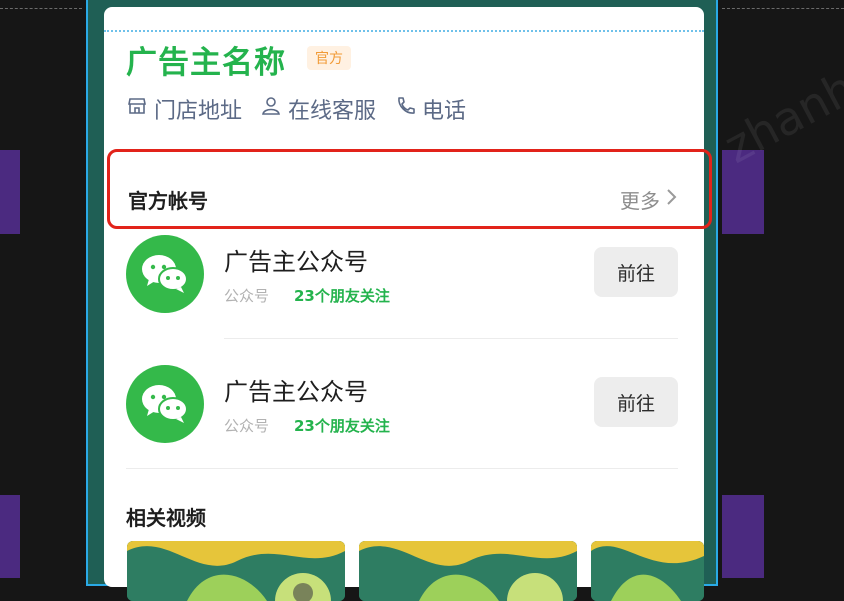 This screenshot has width=844, height=601. Describe the element at coordinates (198, 111) in the screenshot. I see `contact-store-label: 门店地址` at that location.